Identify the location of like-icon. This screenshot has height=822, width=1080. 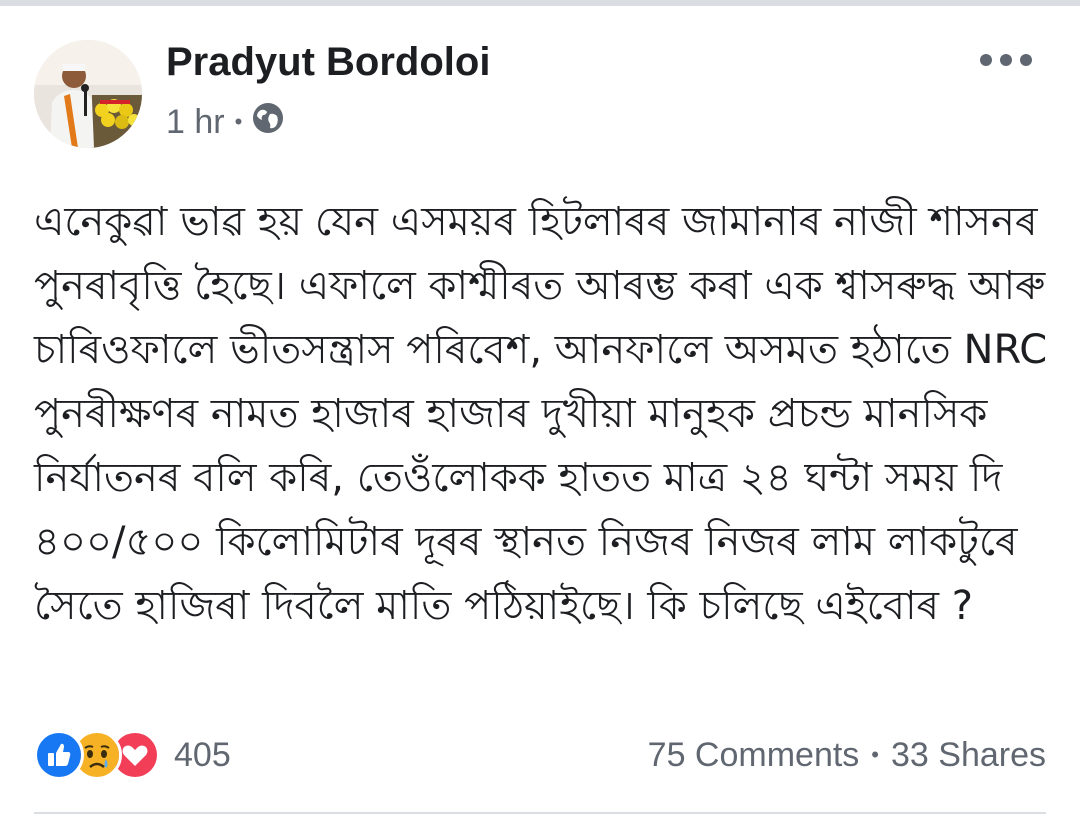
(59, 755).